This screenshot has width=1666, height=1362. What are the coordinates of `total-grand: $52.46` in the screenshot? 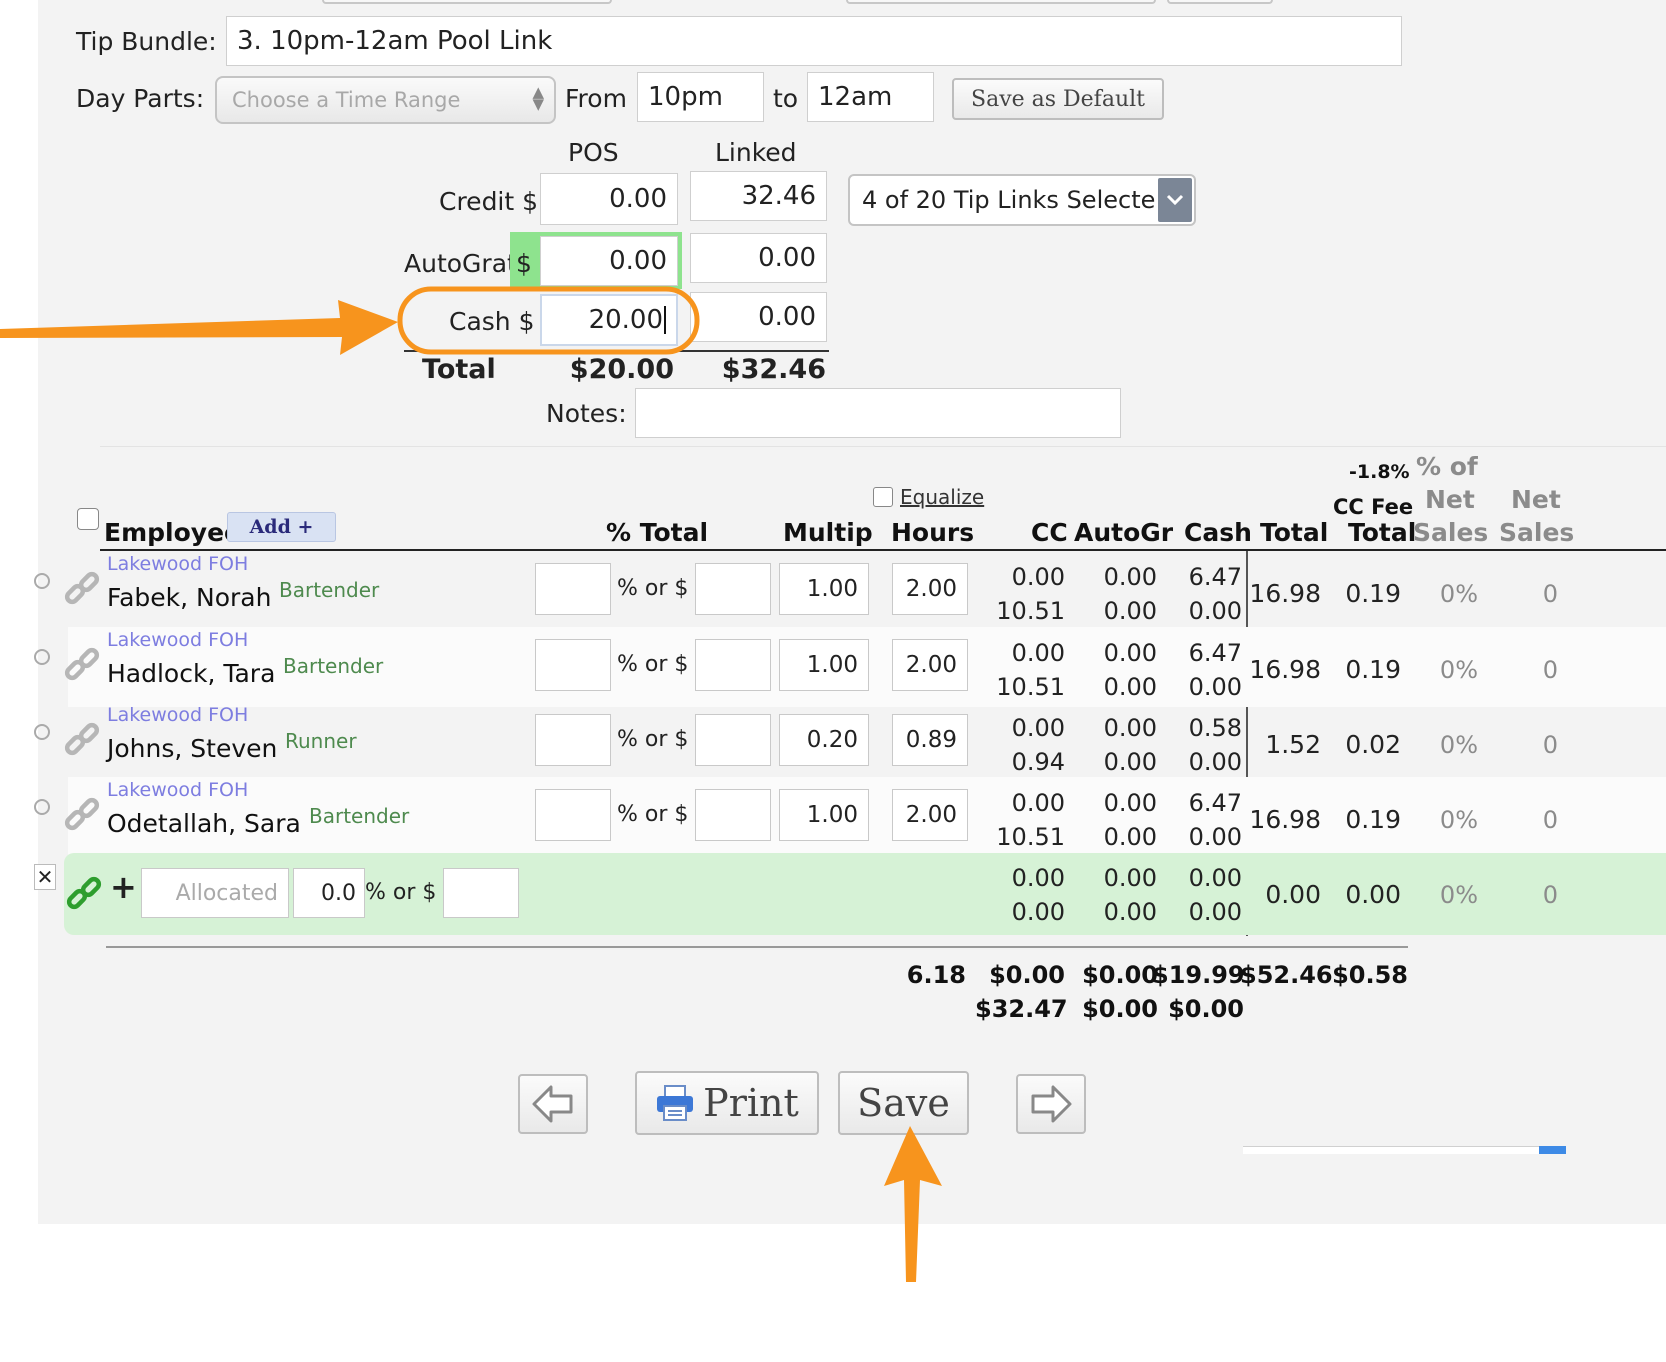 It's located at (1286, 975).